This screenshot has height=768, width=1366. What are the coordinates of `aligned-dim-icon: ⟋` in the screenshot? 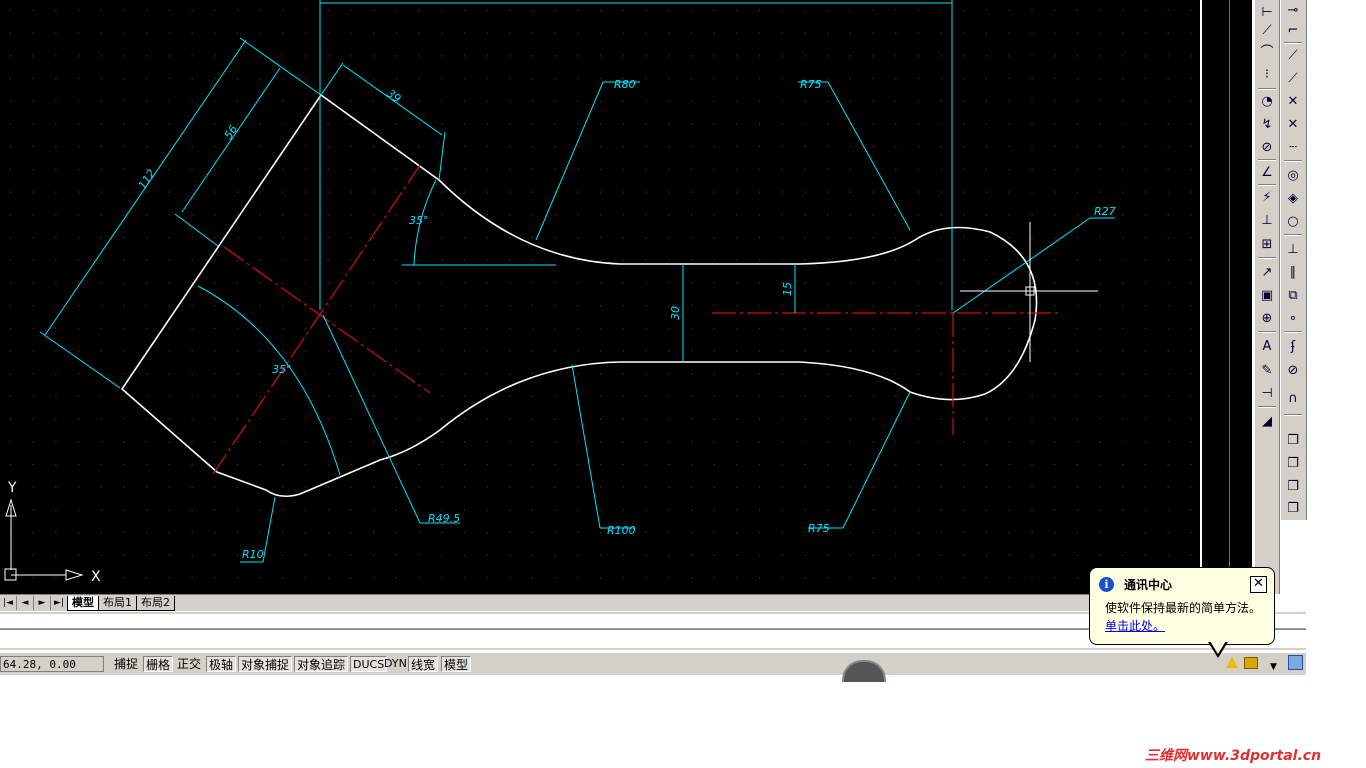 It's located at (1267, 30).